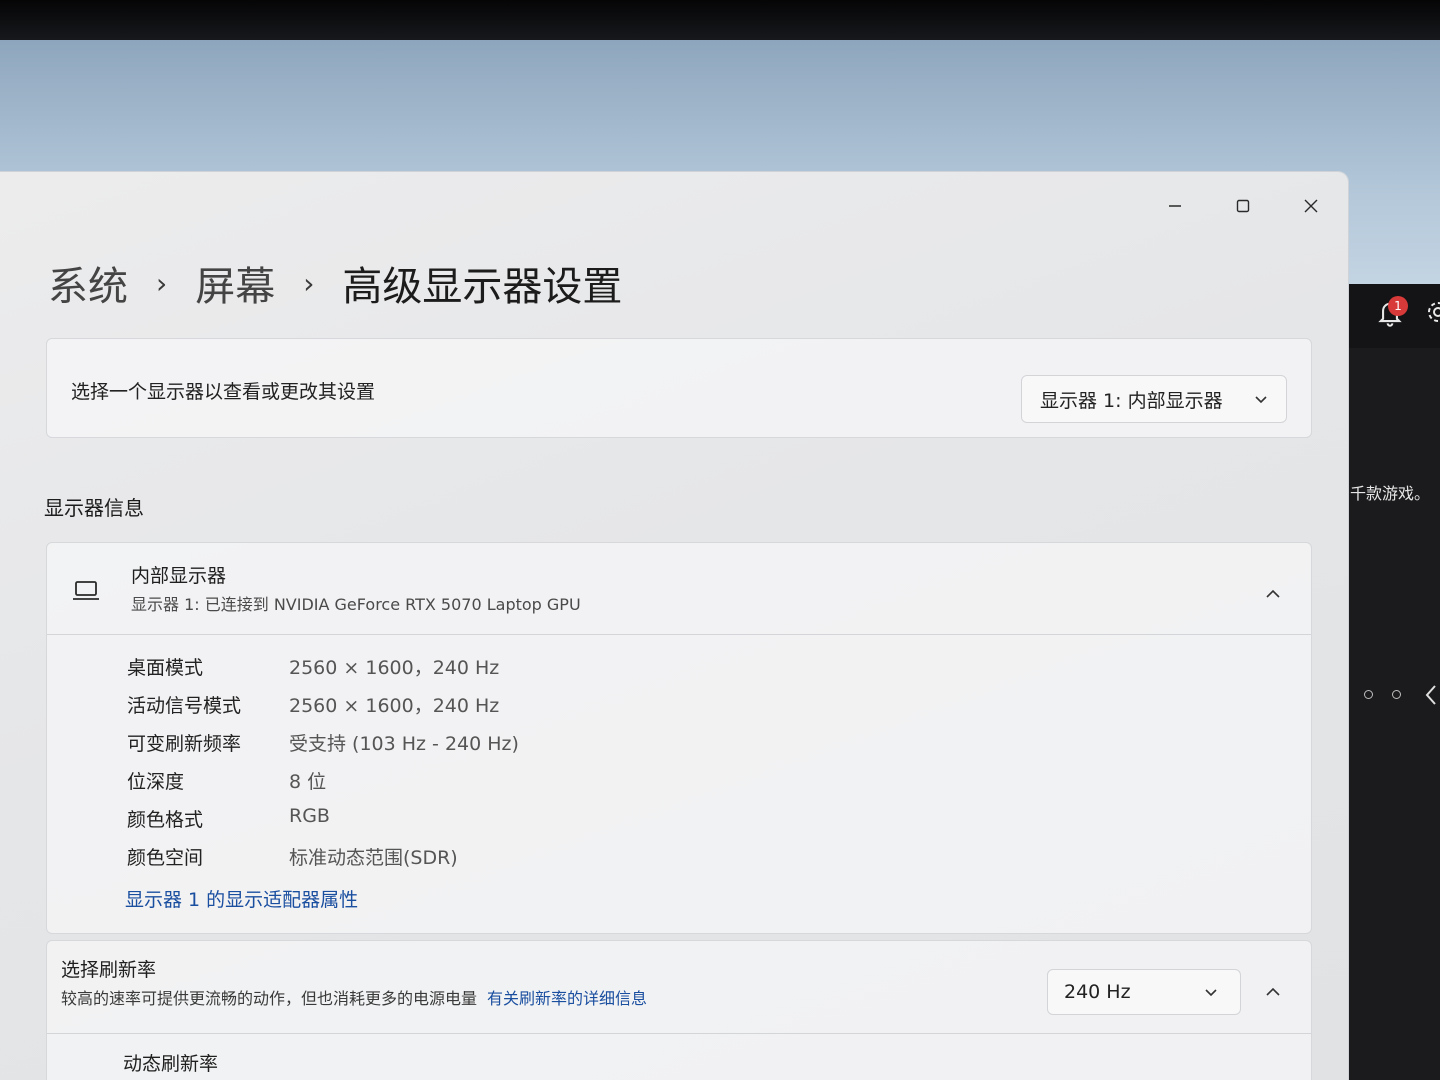  What do you see at coordinates (171, 1064) in the screenshot?
I see `dynamic-refresh-rate-title: 动态刷新率` at bounding box center [171, 1064].